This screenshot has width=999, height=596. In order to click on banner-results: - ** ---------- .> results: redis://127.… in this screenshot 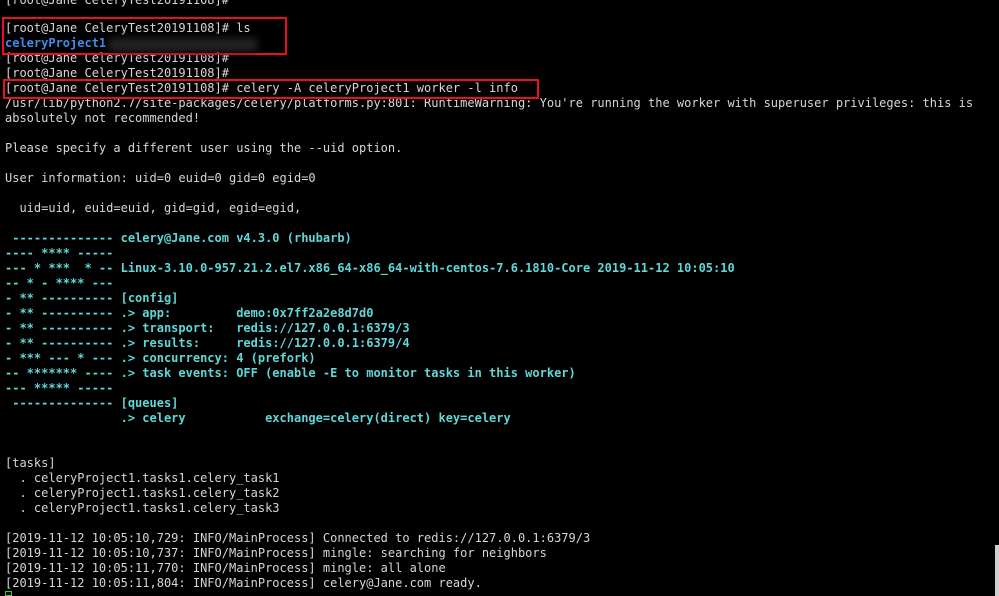, I will do `click(207, 343)`.